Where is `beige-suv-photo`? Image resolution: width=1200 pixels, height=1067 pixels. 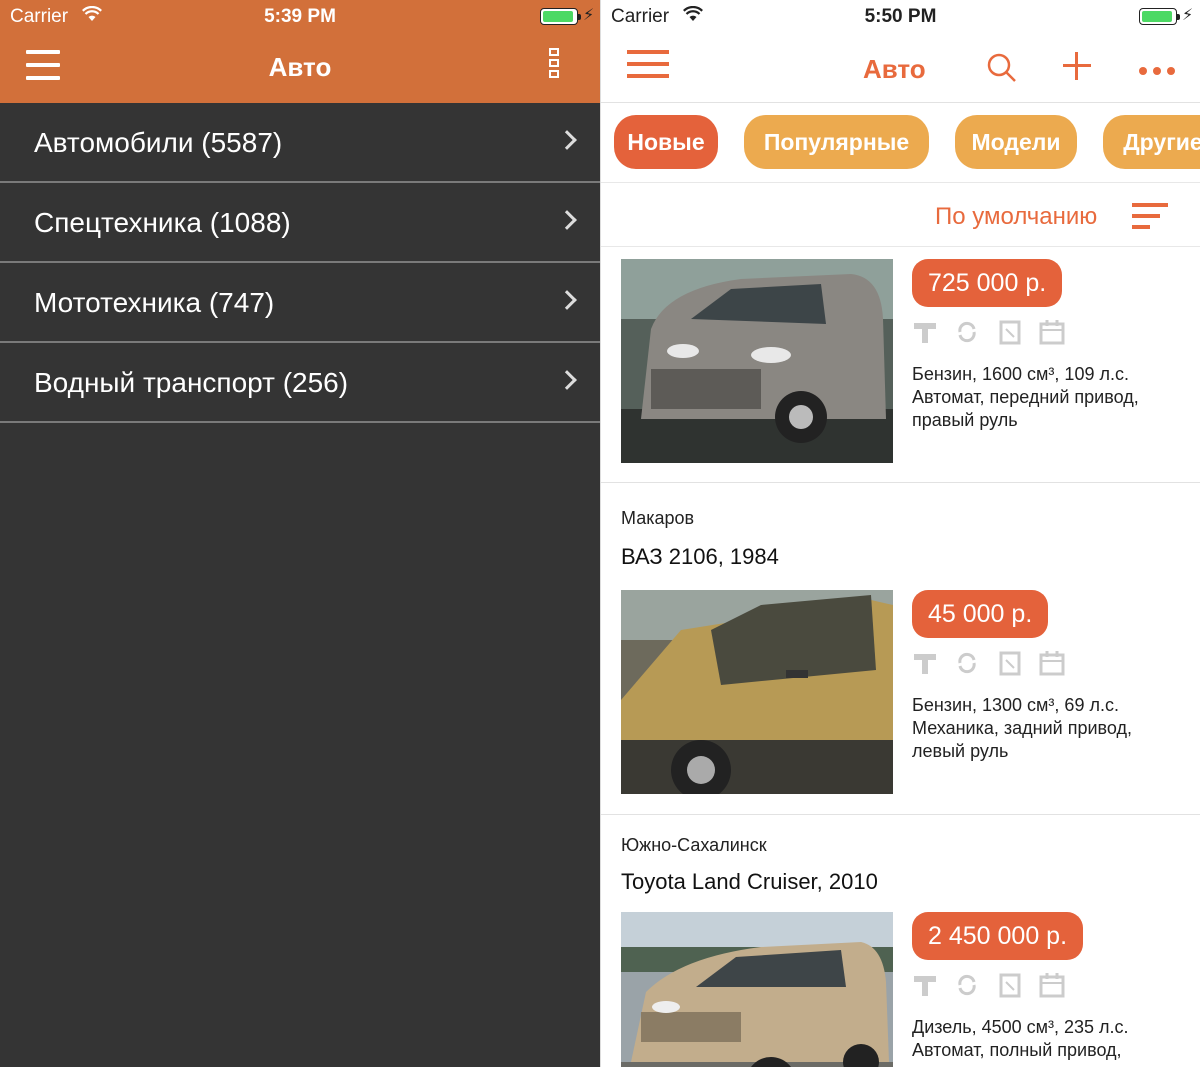 beige-suv-photo is located at coordinates (757, 989).